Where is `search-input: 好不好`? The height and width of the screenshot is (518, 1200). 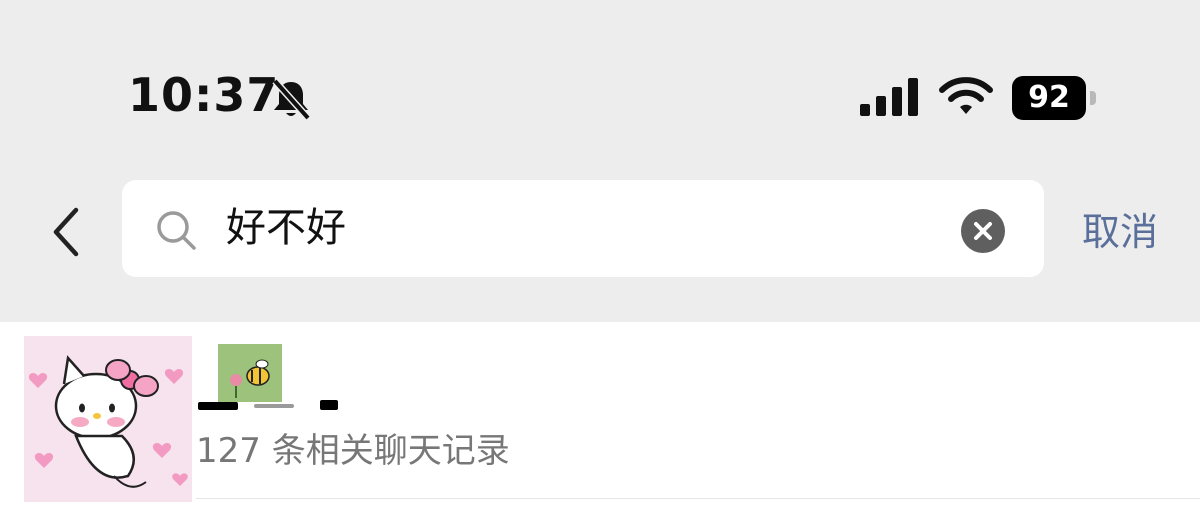
search-input: 好不好 is located at coordinates (286, 228).